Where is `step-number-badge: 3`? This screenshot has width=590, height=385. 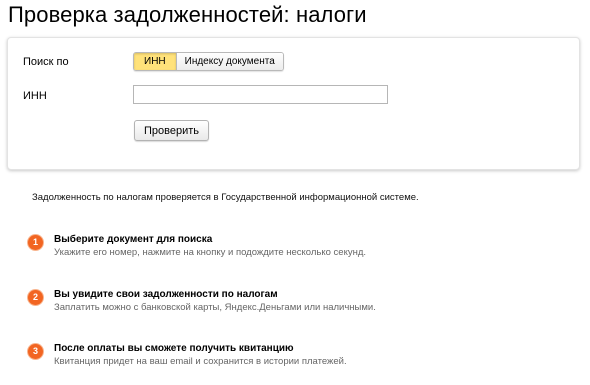
step-number-badge: 3 is located at coordinates (35, 351).